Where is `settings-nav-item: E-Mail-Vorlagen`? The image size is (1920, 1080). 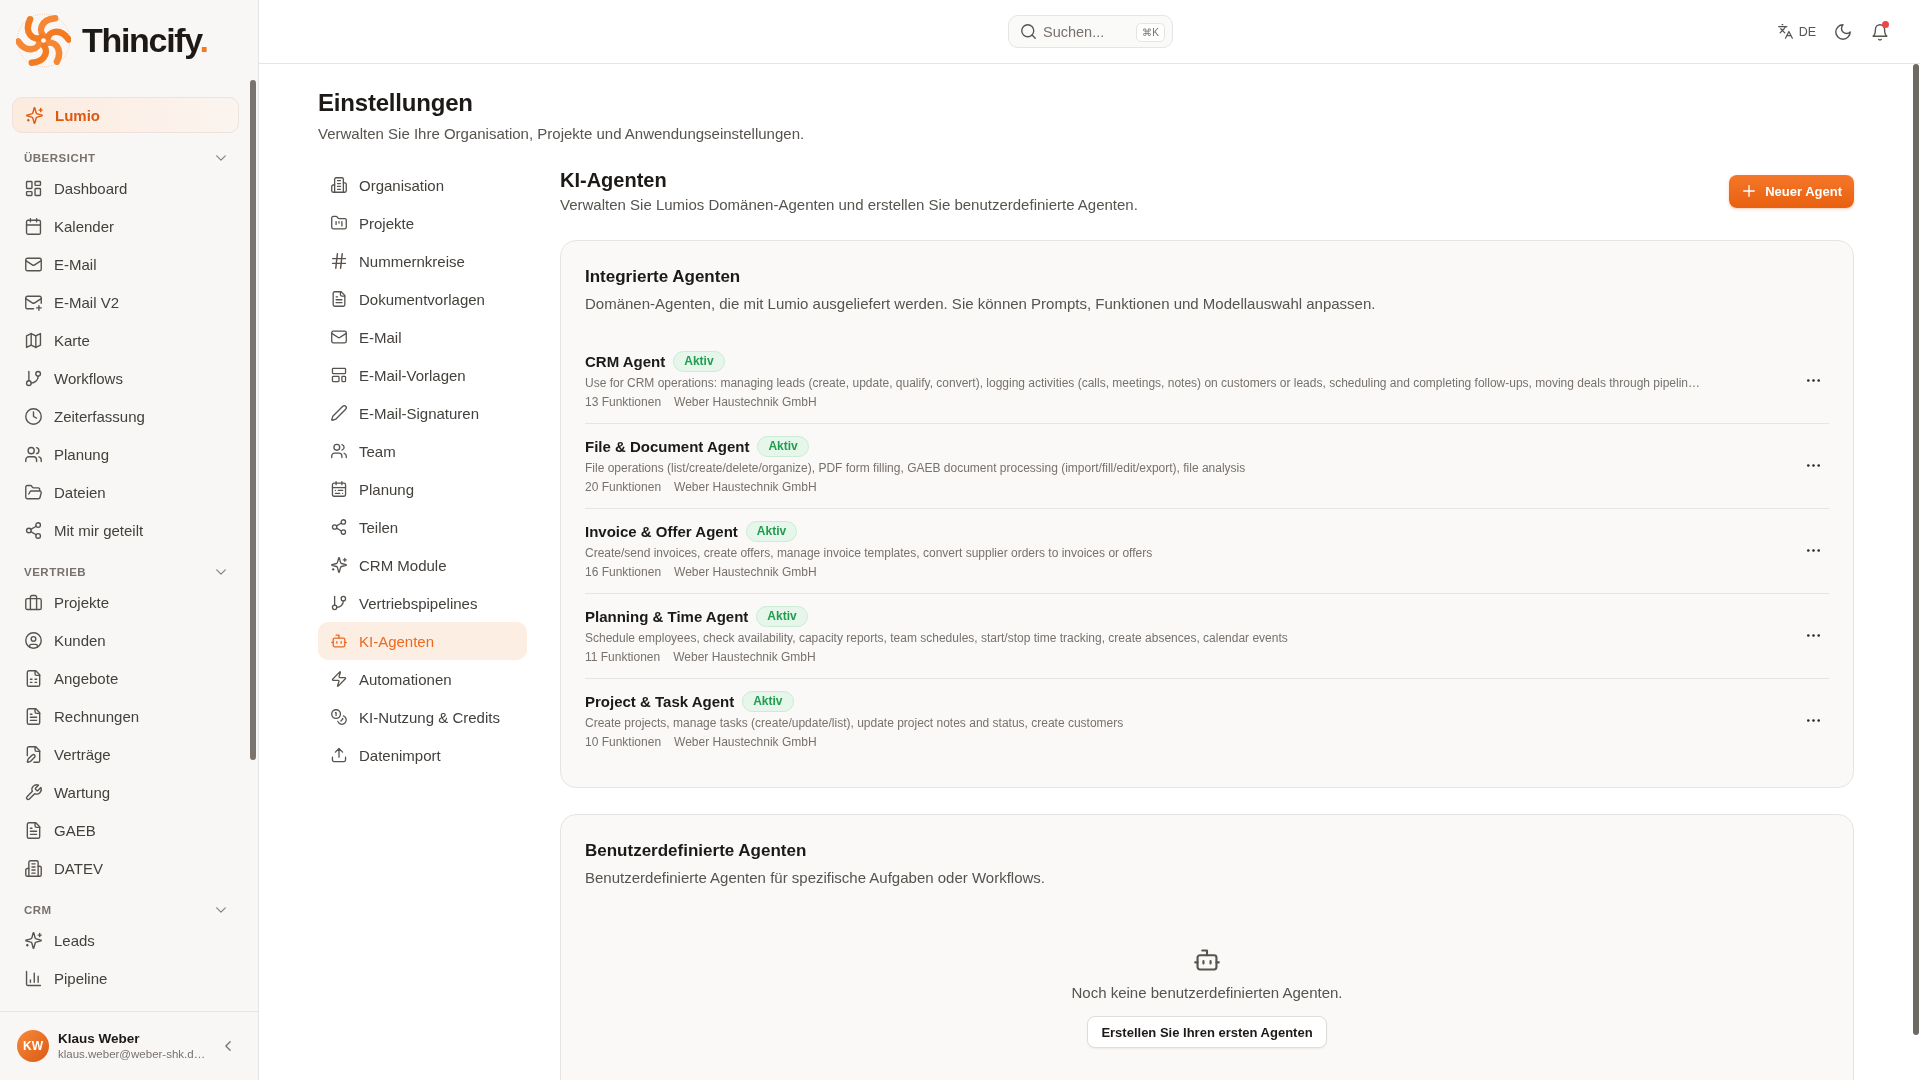 settings-nav-item: E-Mail-Vorlagen is located at coordinates (422, 375).